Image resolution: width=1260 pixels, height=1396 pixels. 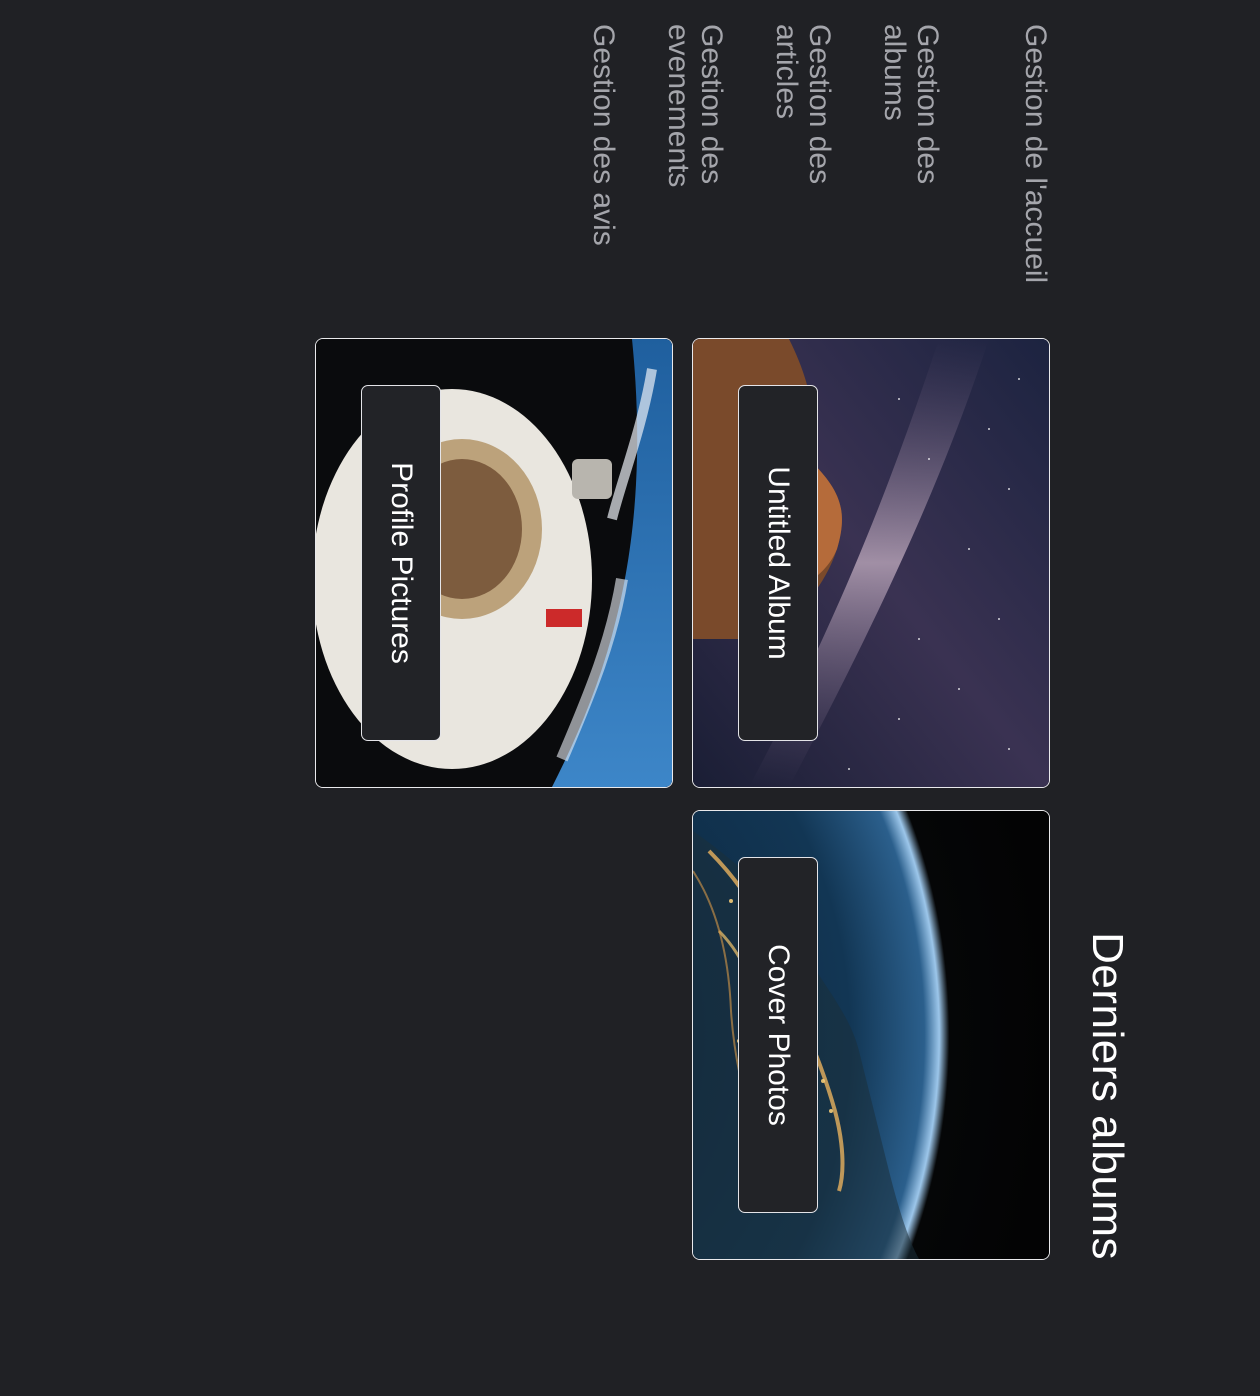 I want to click on page-title: Derniers albums, so click(x=1107, y=1096).